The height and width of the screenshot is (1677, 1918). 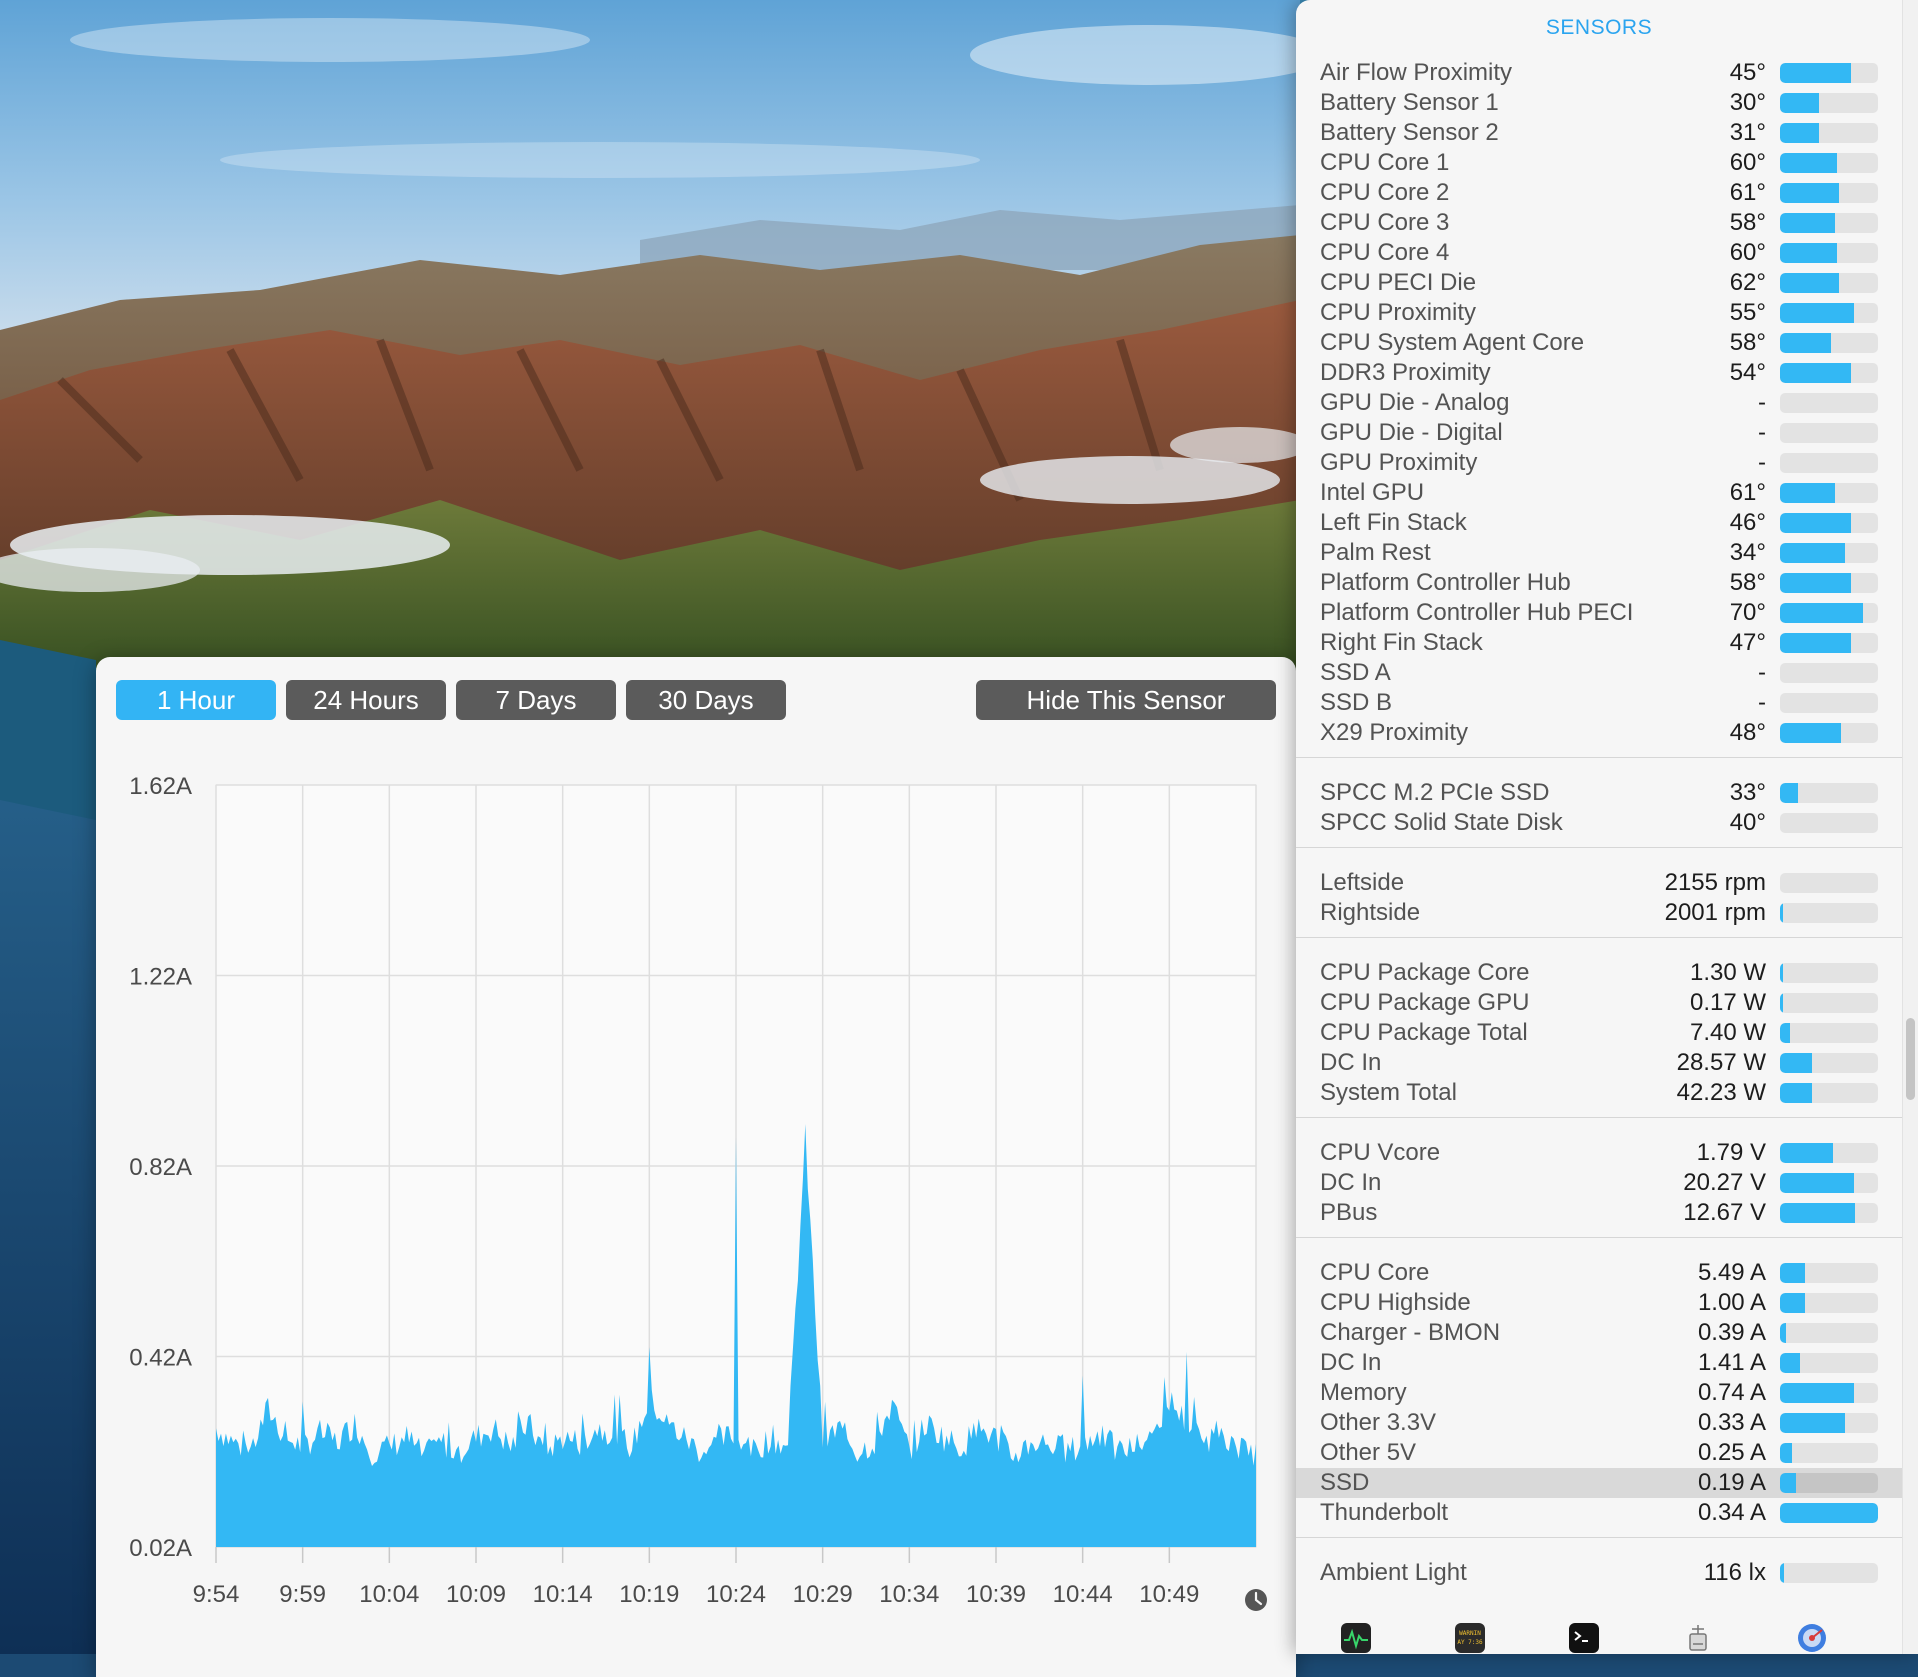 What do you see at coordinates (1345, 1482) in the screenshot?
I see `sensor-name: SSD` at bounding box center [1345, 1482].